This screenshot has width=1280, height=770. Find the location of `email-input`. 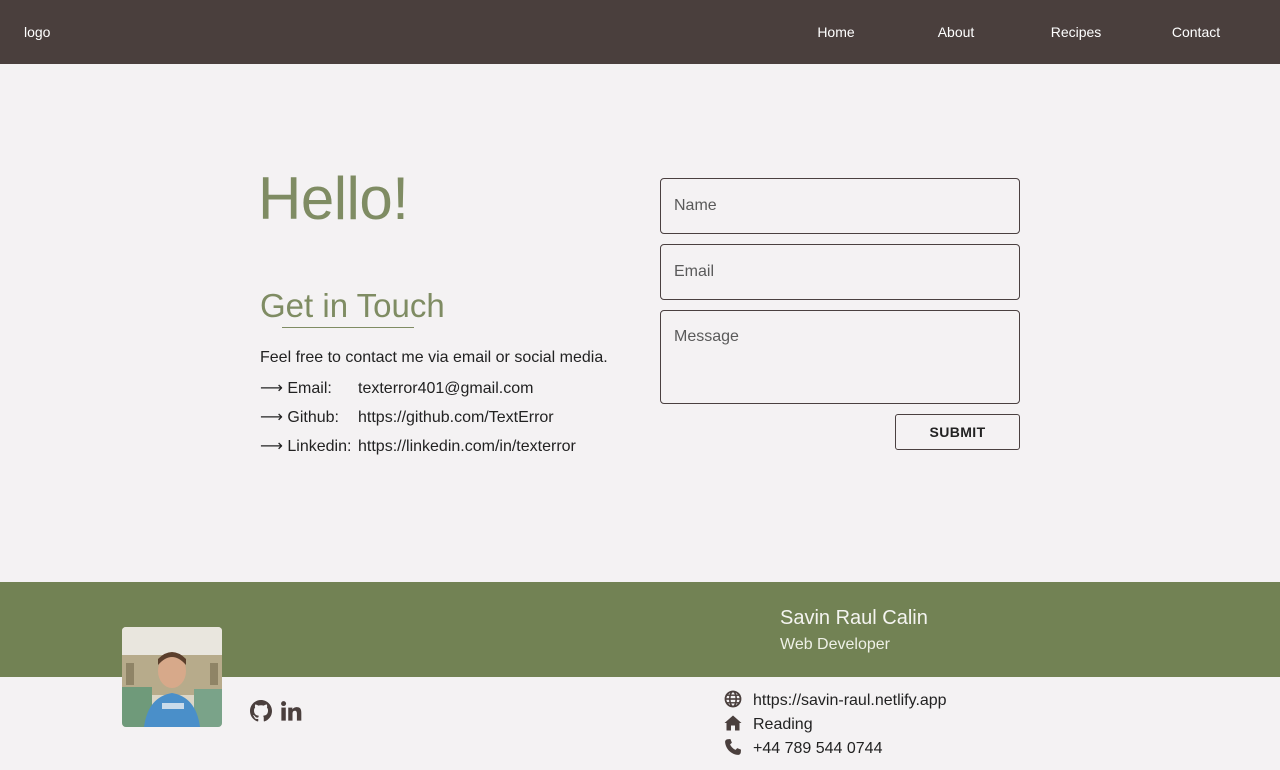

email-input is located at coordinates (840, 272).